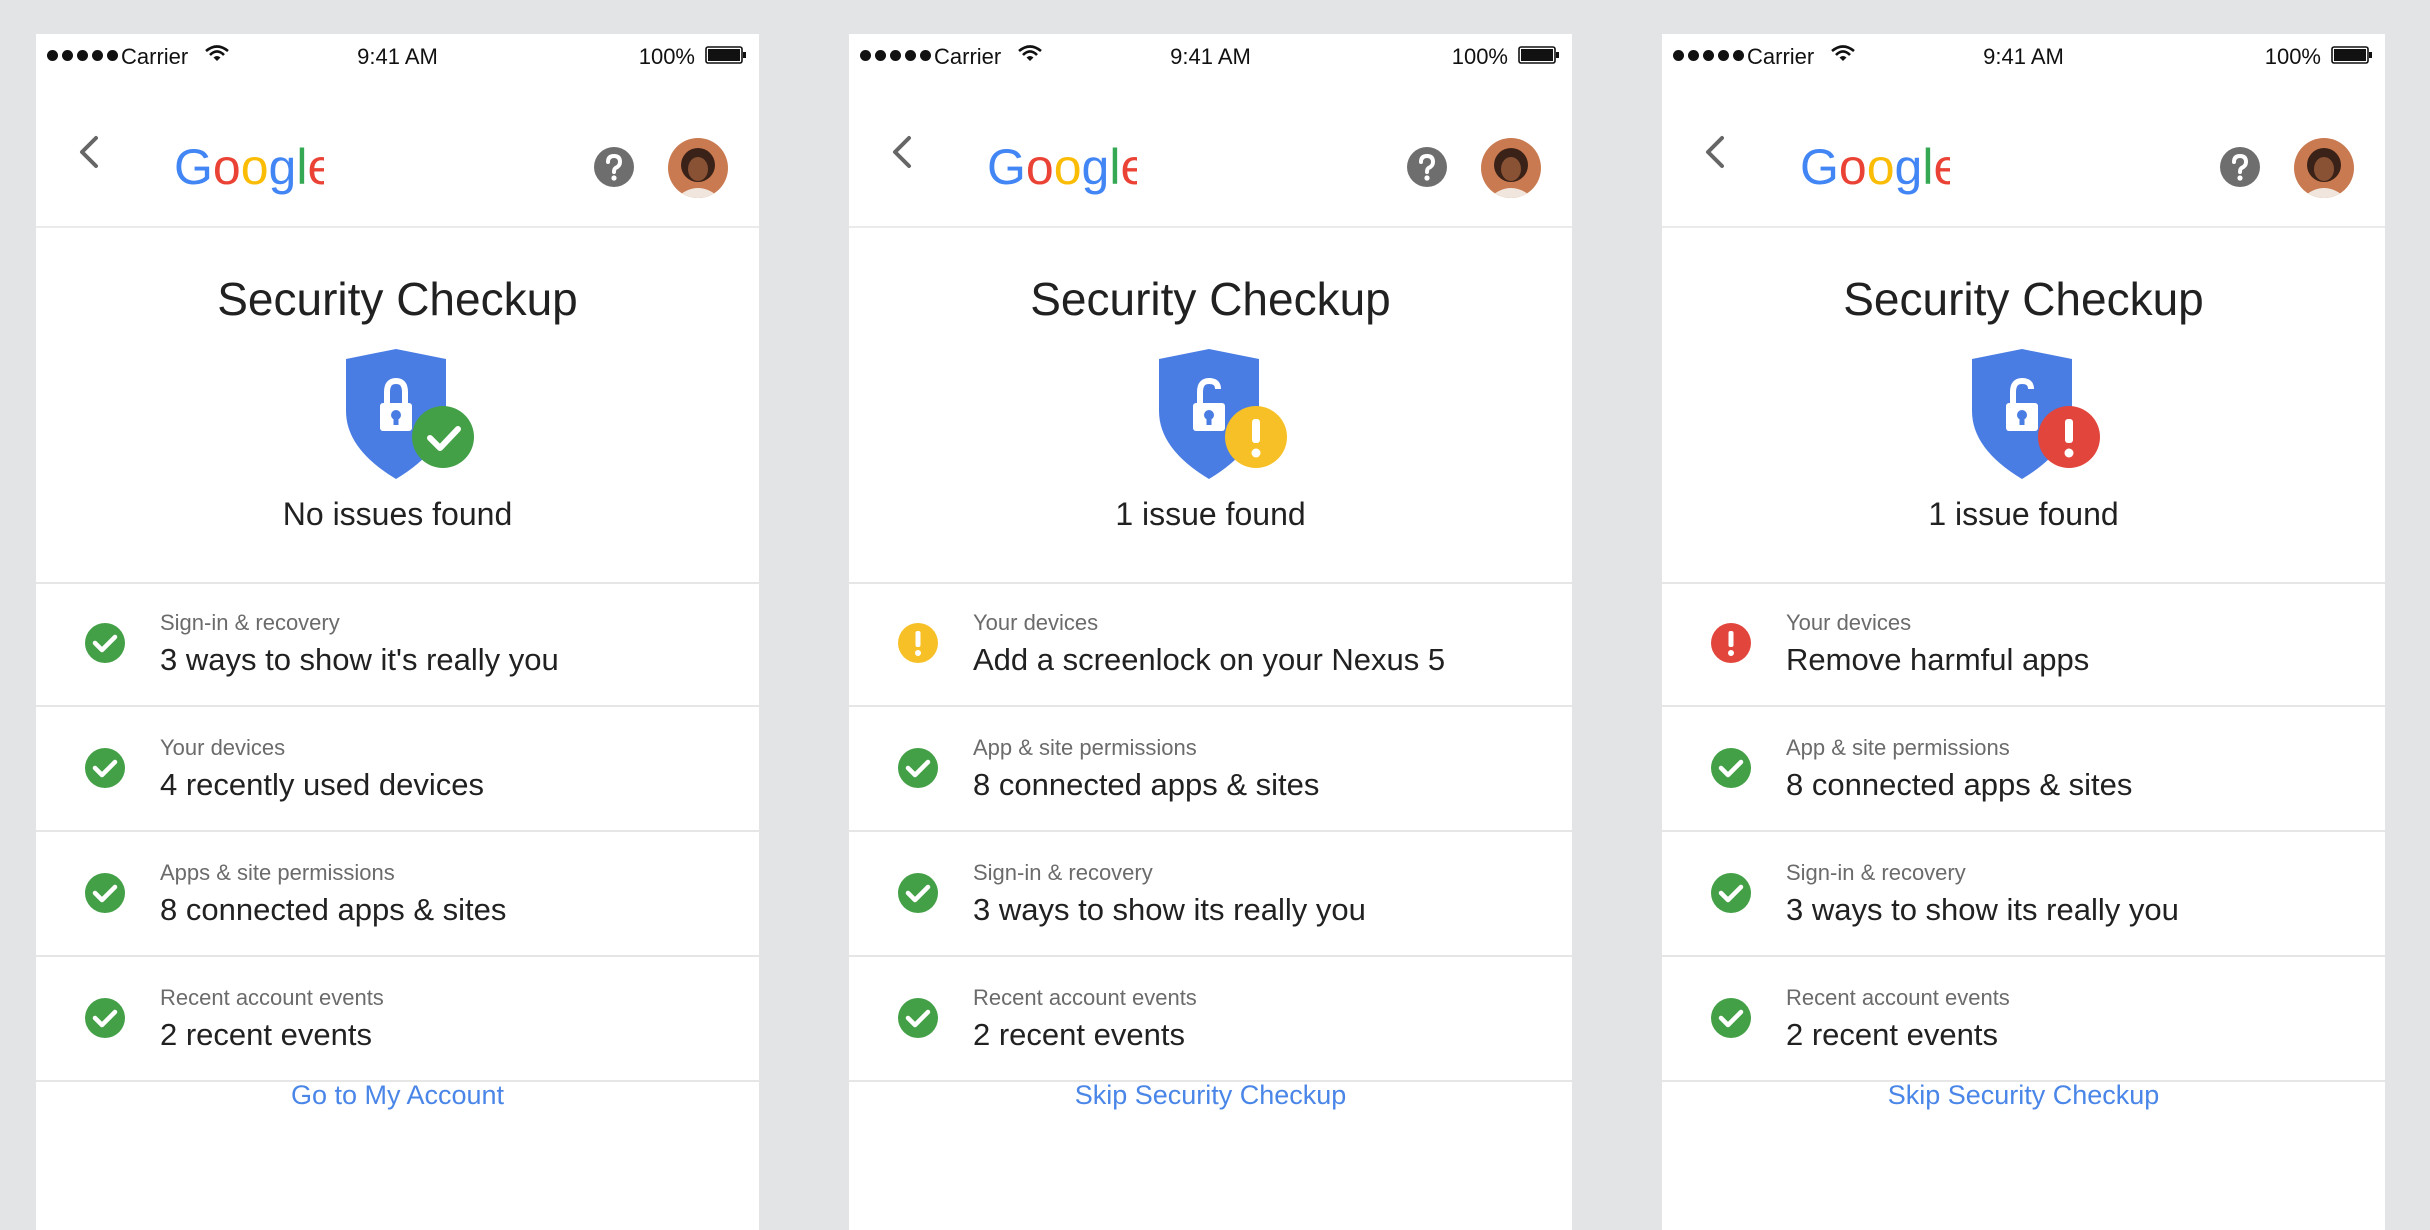  What do you see at coordinates (322, 784) in the screenshot?
I see `item-detail: 4 recently used devices` at bounding box center [322, 784].